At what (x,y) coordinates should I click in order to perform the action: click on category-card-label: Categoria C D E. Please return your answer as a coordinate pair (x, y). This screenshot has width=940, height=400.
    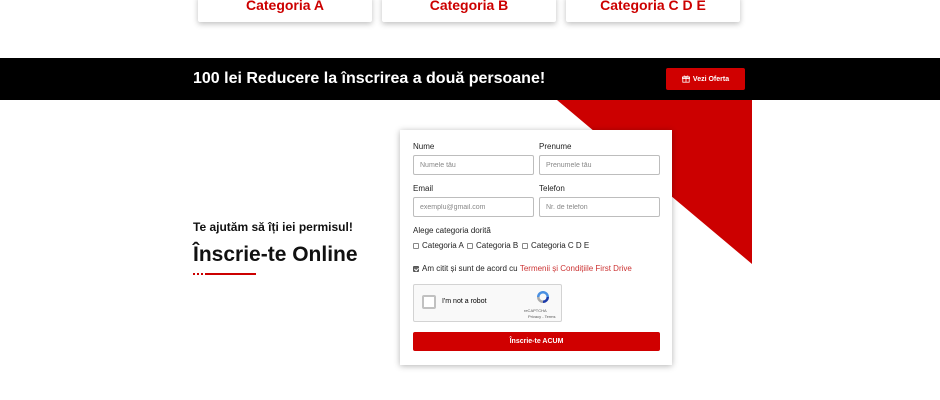
    Looking at the image, I should click on (653, 6).